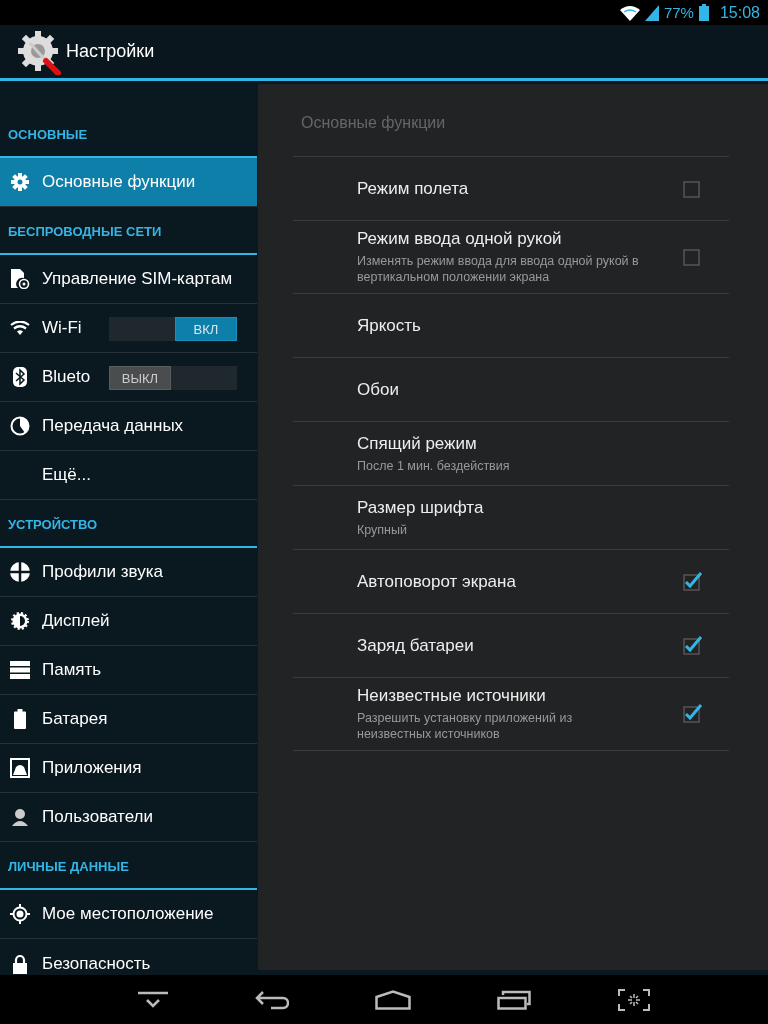 The height and width of the screenshot is (1024, 768). I want to click on brightness-icon, so click(20, 621).